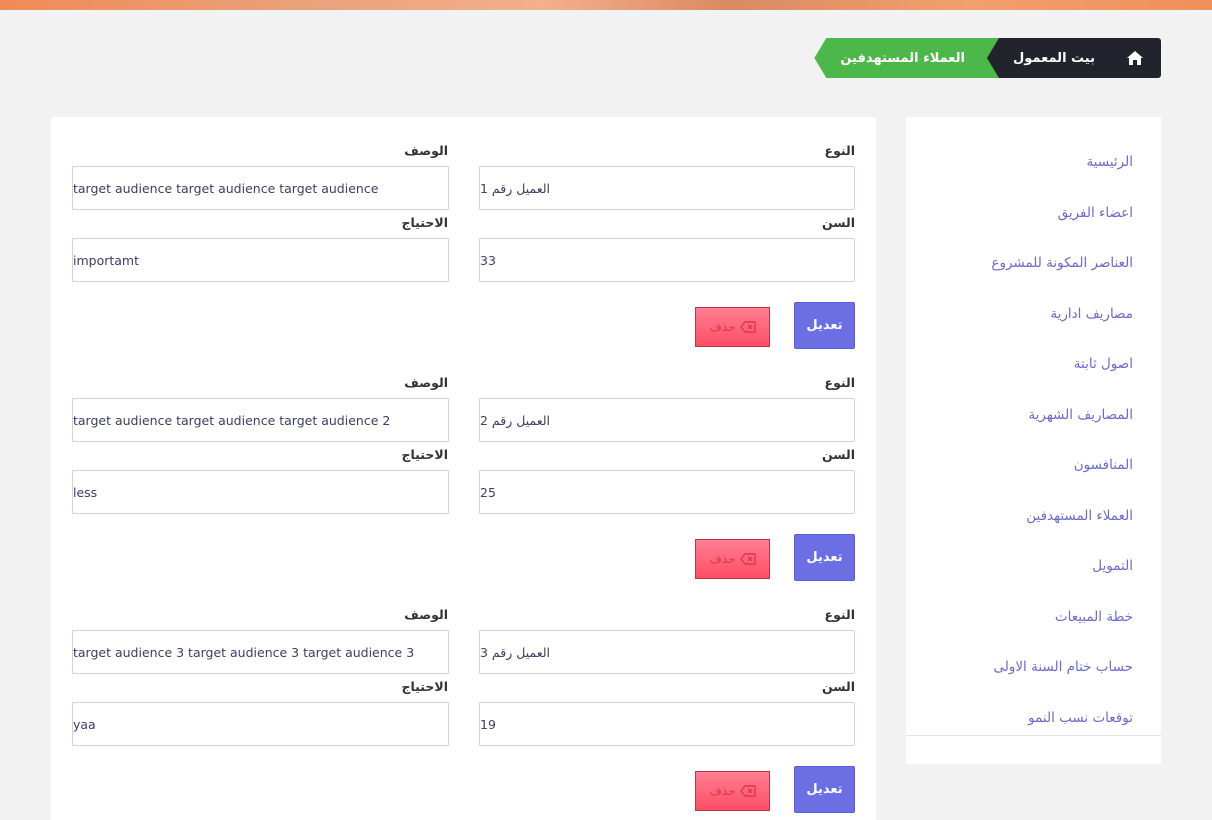 This screenshot has width=1212, height=820. Describe the element at coordinates (1033, 516) in the screenshot. I see `sidebar-item-target-customers: العملاء المستهدفين` at that location.